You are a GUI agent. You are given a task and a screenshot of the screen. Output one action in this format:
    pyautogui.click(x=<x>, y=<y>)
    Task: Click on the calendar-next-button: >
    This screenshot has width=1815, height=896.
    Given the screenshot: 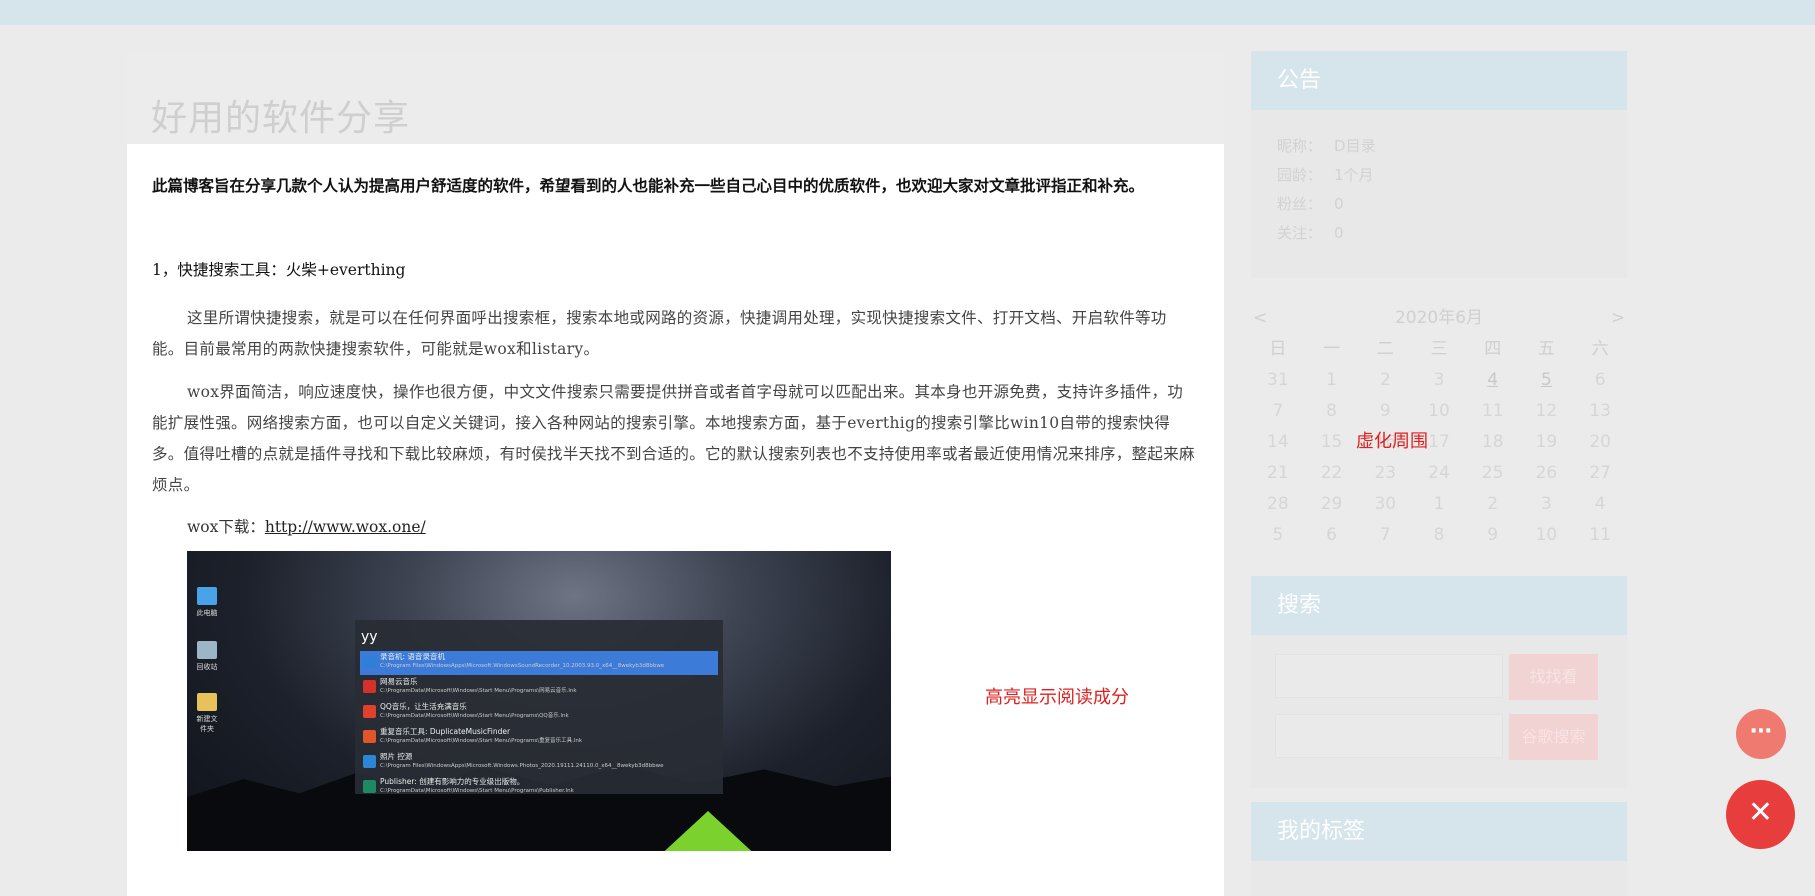 What is the action you would take?
    pyautogui.click(x=1618, y=318)
    